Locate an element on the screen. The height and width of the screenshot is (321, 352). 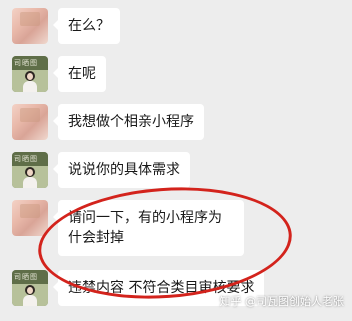
message-row: 司晒图 说说你的具体需求 is located at coordinates (101, 170).